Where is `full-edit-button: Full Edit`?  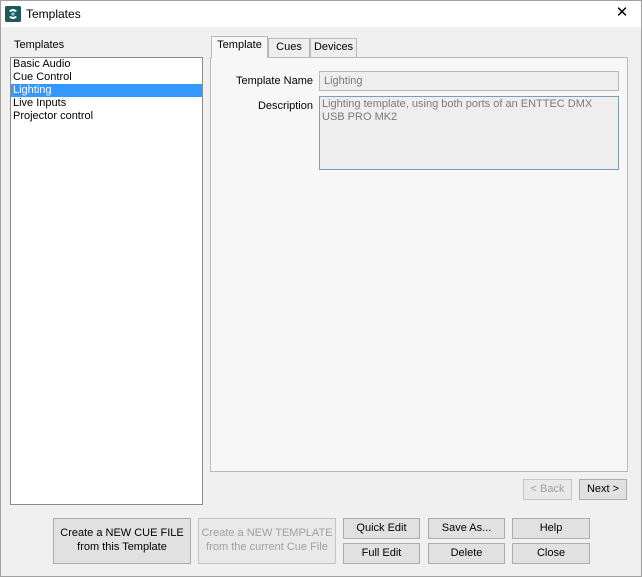 full-edit-button: Full Edit is located at coordinates (381, 553).